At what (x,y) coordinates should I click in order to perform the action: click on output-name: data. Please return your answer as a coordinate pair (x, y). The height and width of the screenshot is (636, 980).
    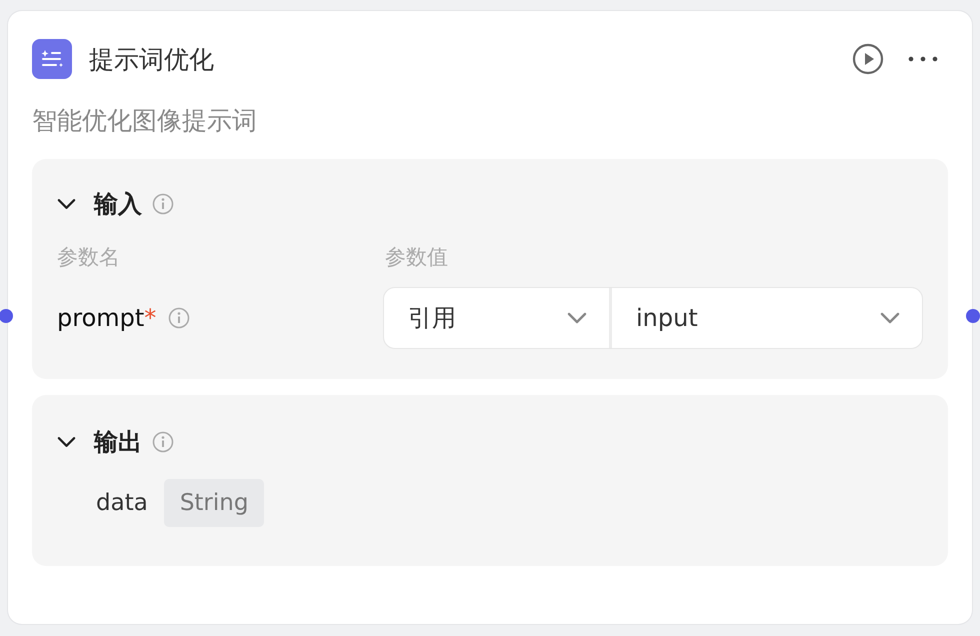
    Looking at the image, I should click on (122, 503).